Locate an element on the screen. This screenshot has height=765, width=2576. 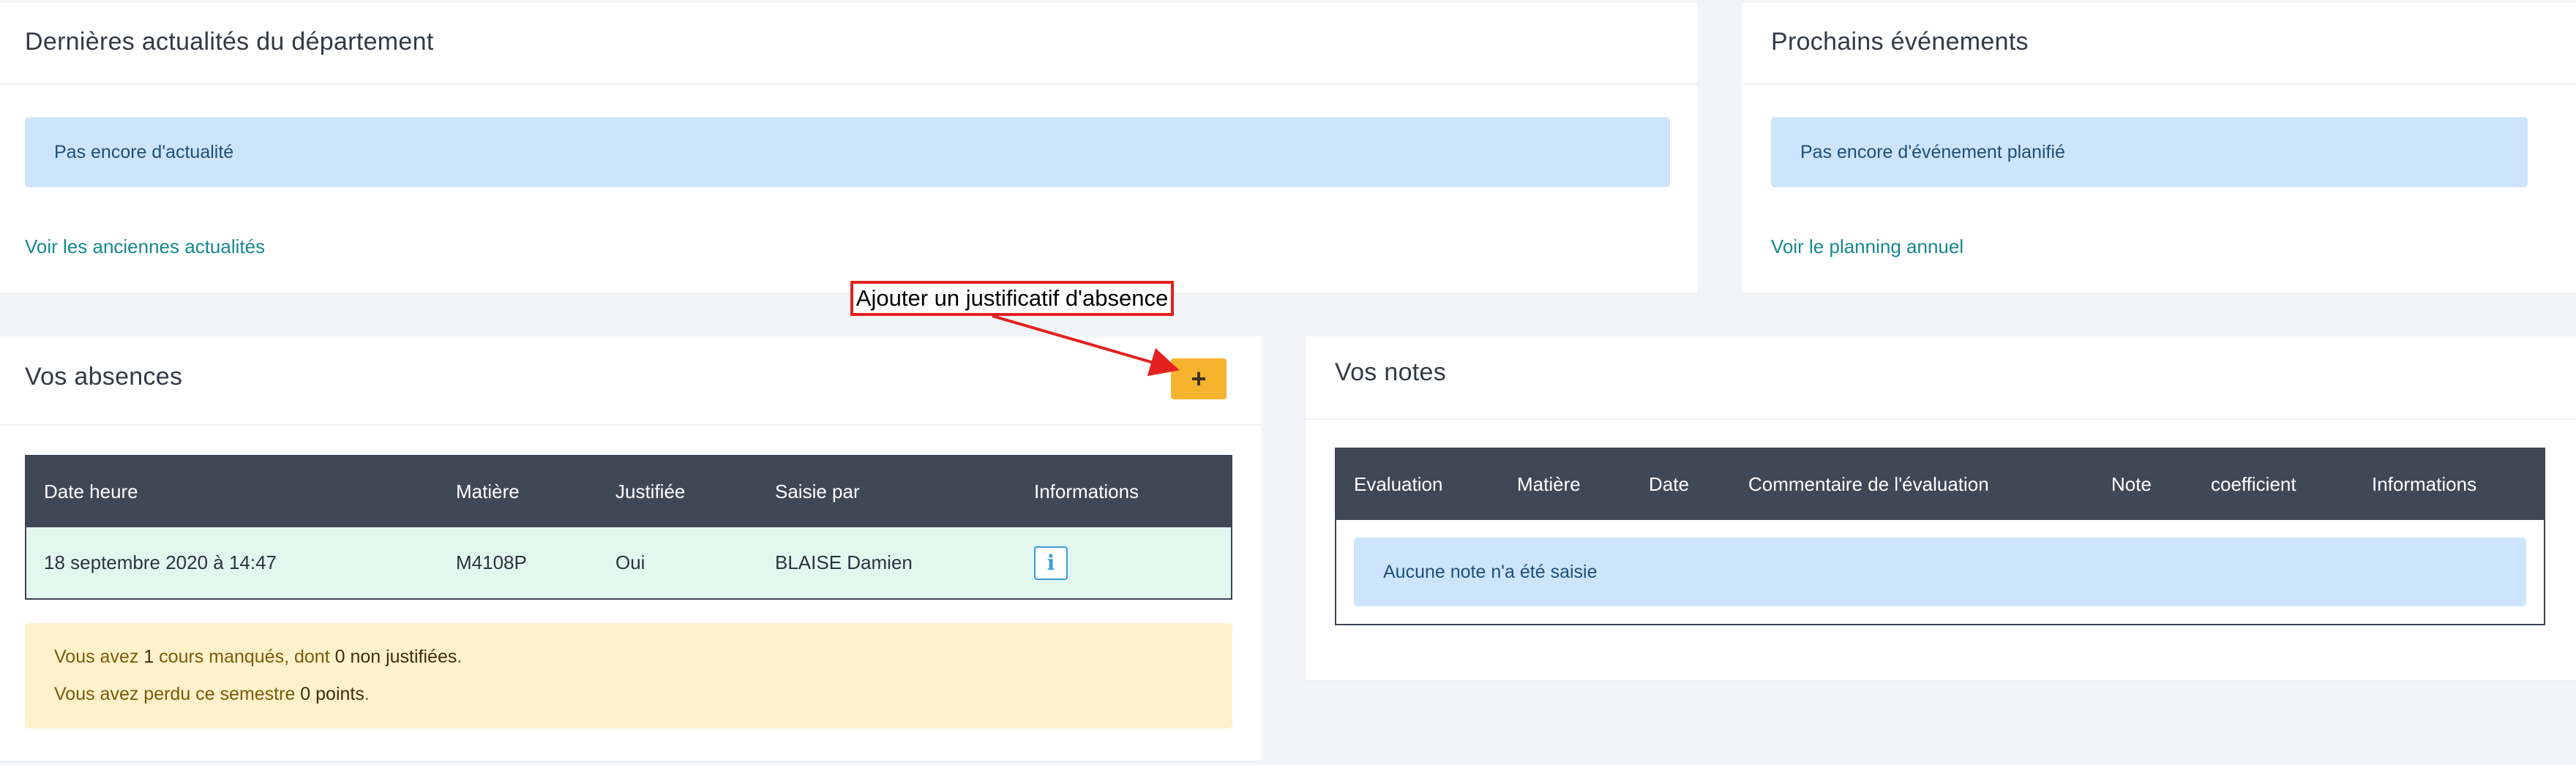
summary-text: Vous avez perdu ce semestre is located at coordinates (177, 694).